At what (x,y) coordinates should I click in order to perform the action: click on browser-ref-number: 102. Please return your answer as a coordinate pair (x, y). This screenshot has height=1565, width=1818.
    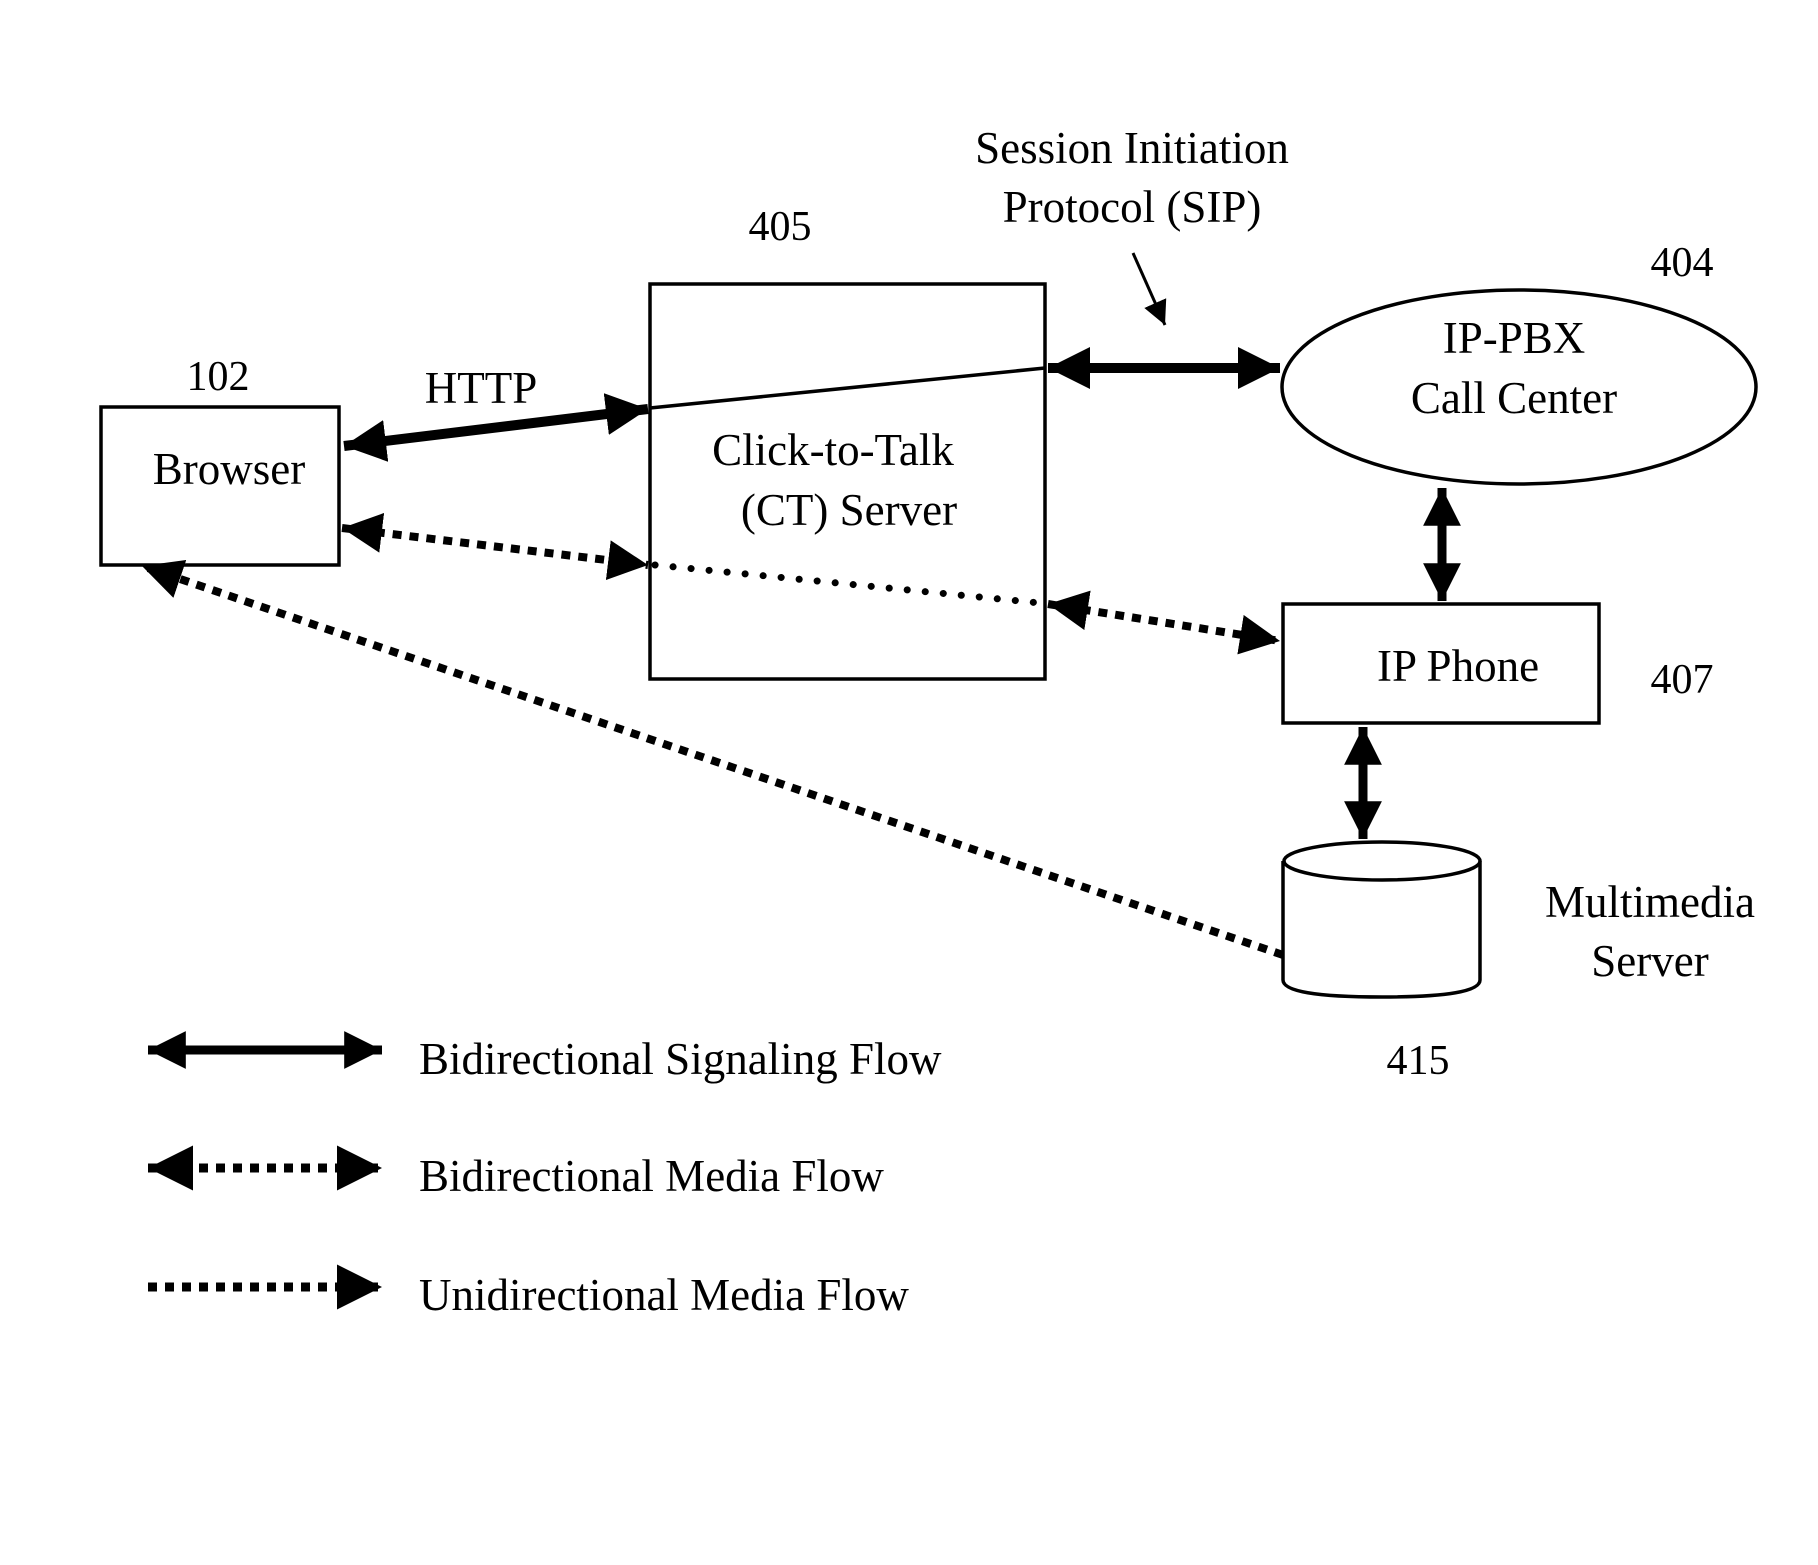
    Looking at the image, I should click on (218, 377).